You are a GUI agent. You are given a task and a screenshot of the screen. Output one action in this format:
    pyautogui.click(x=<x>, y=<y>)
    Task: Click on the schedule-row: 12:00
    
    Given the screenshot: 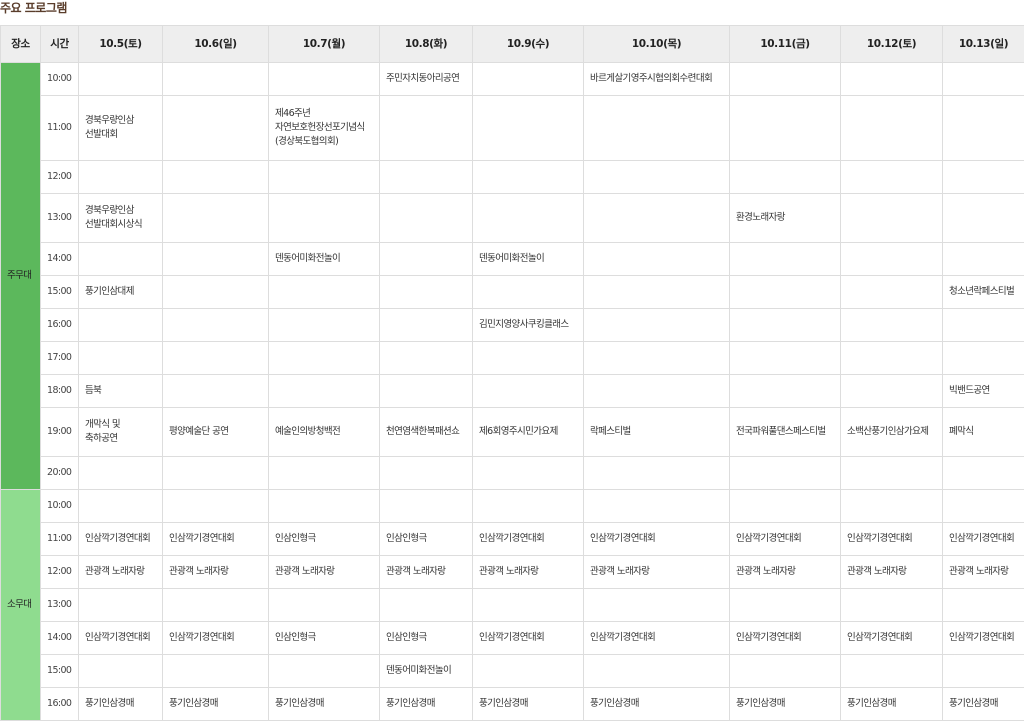 What is the action you would take?
    pyautogui.click(x=512, y=177)
    